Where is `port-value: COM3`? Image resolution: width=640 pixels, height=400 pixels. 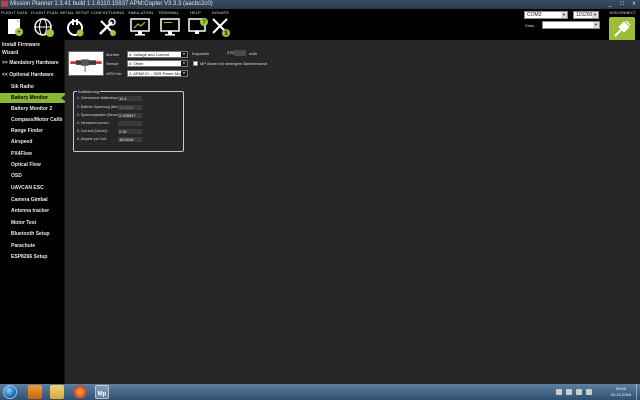
port-value: COM3 is located at coordinates (534, 15).